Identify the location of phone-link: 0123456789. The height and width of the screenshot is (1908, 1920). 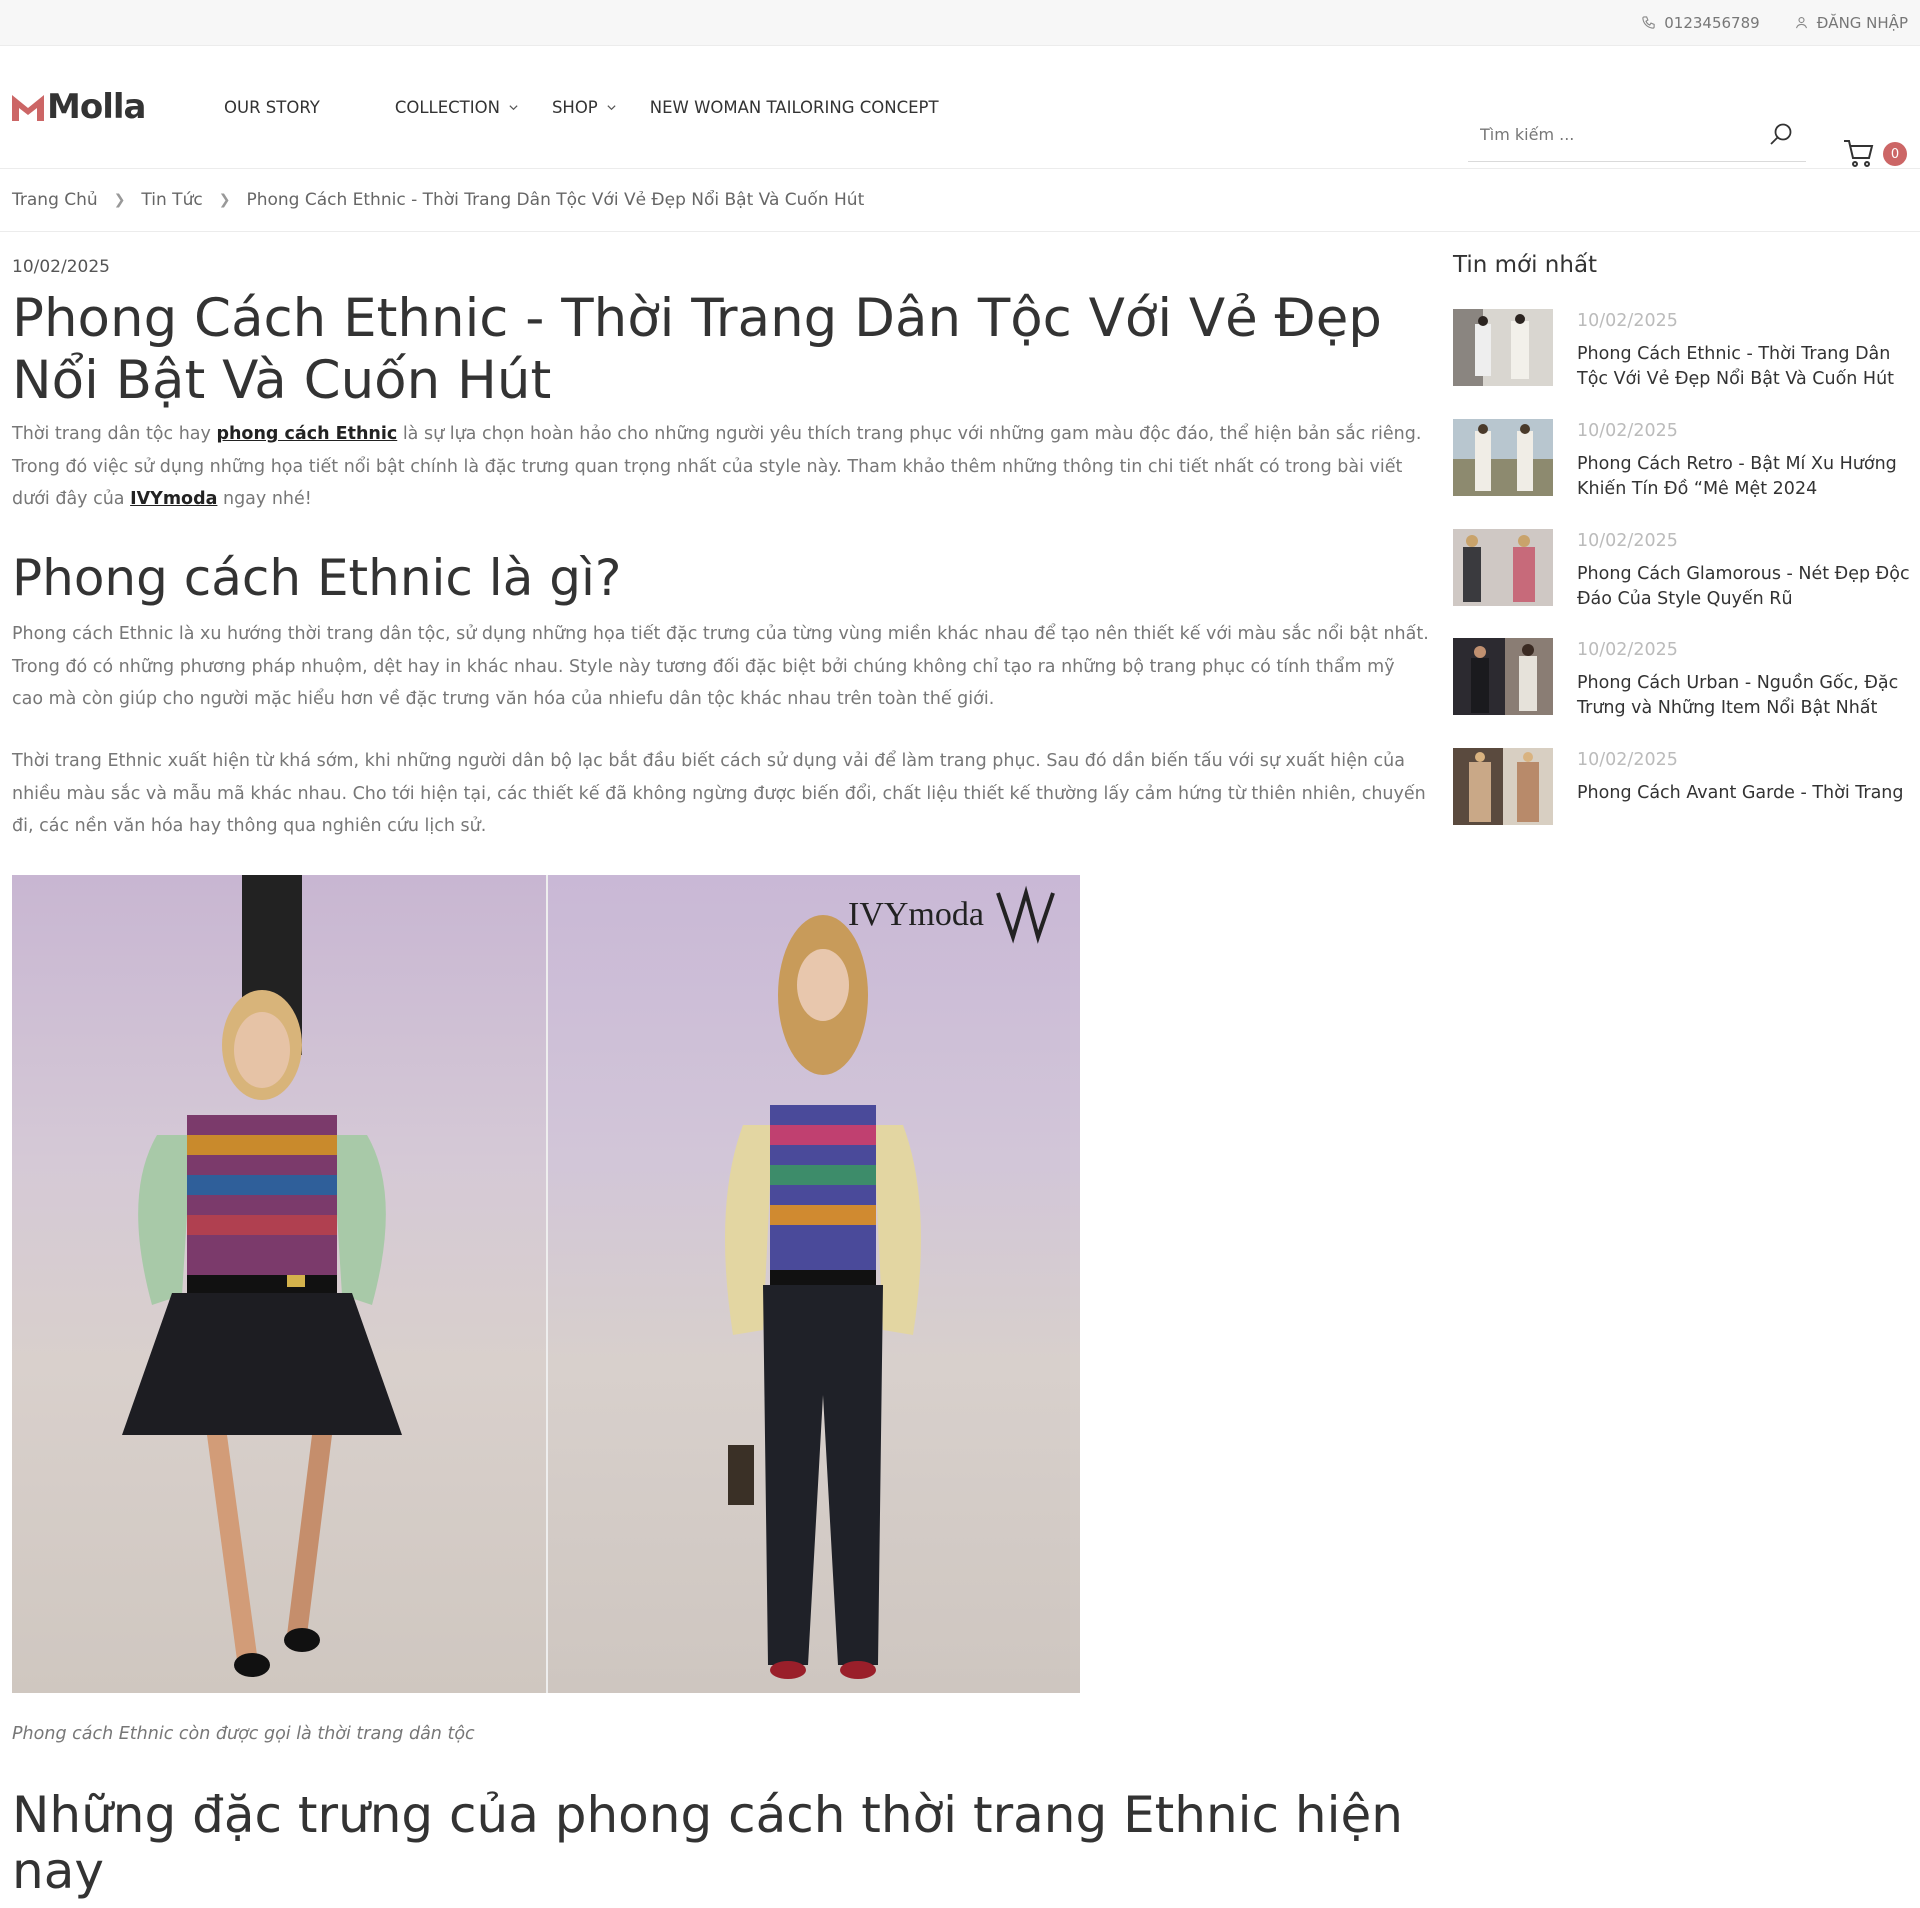
(1700, 22).